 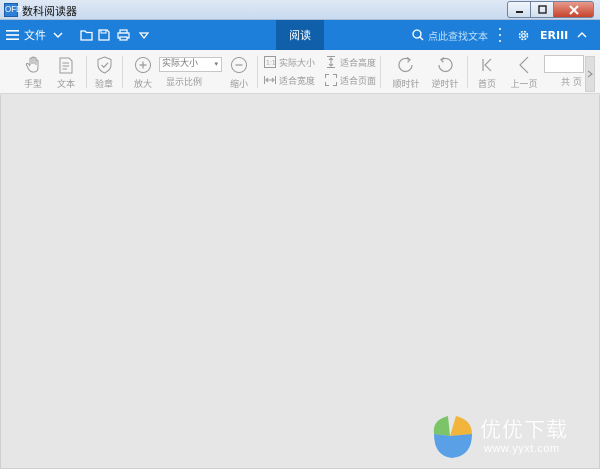 I want to click on fit-page-icon, so click(x=331, y=80).